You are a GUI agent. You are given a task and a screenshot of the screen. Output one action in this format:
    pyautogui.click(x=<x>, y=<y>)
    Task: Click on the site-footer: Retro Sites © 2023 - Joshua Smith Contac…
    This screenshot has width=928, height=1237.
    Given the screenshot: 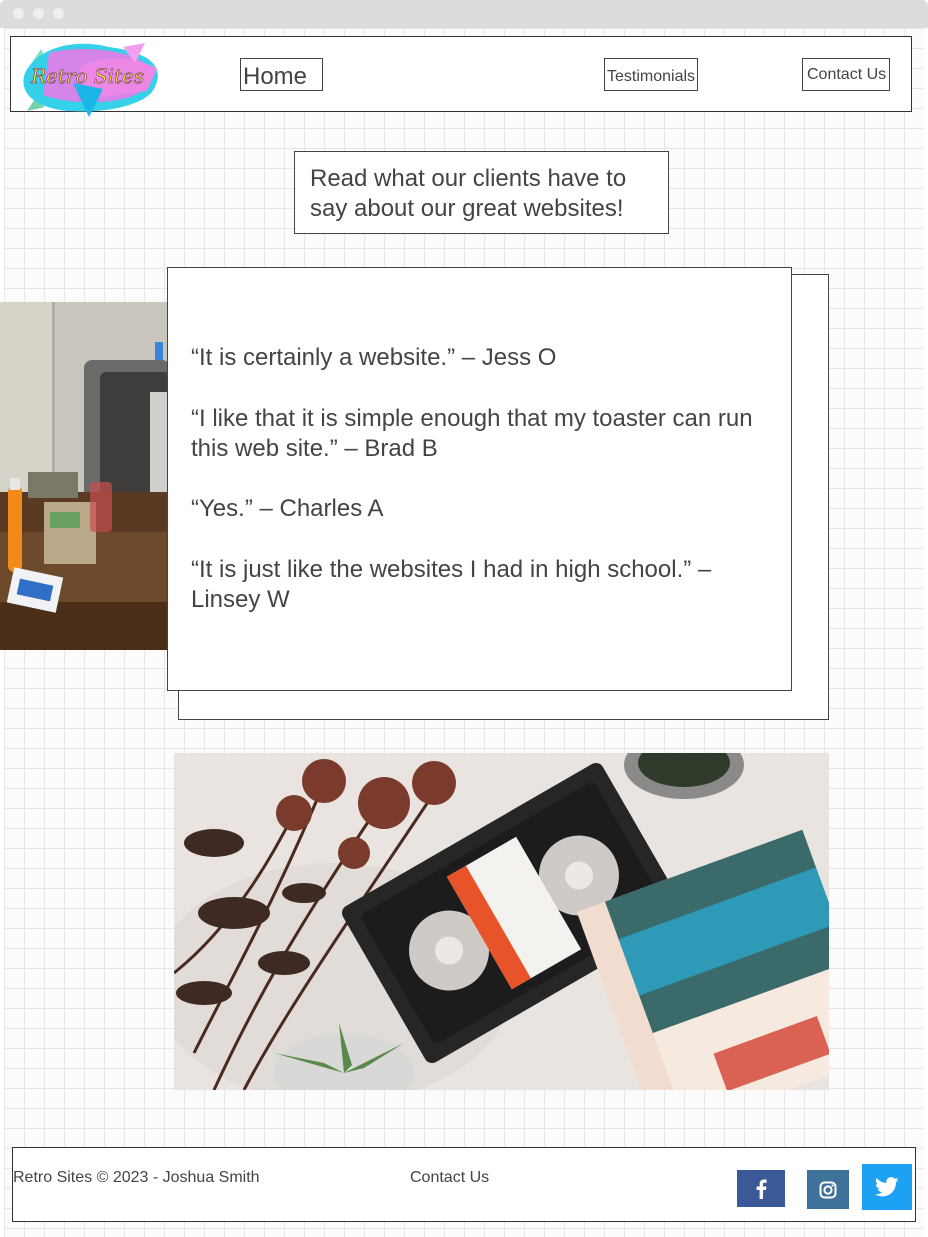 What is the action you would take?
    pyautogui.click(x=464, y=1184)
    